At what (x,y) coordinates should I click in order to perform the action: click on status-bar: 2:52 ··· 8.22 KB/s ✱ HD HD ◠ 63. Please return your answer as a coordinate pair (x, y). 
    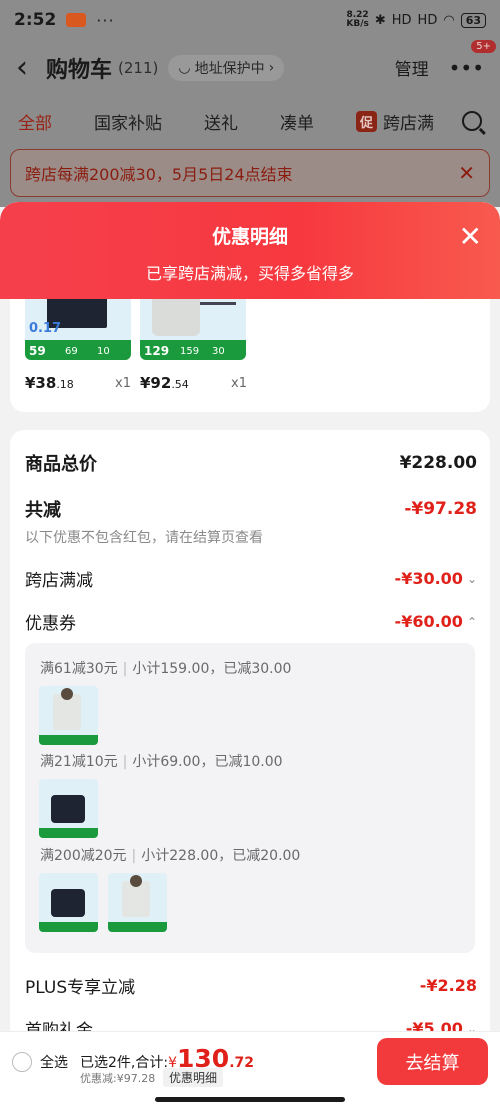
    Looking at the image, I should click on (250, 20).